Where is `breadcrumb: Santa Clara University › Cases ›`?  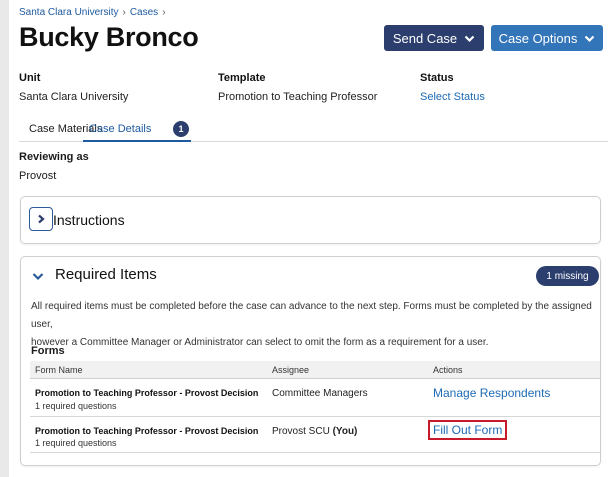 breadcrumb: Santa Clara University › Cases › is located at coordinates (94, 12).